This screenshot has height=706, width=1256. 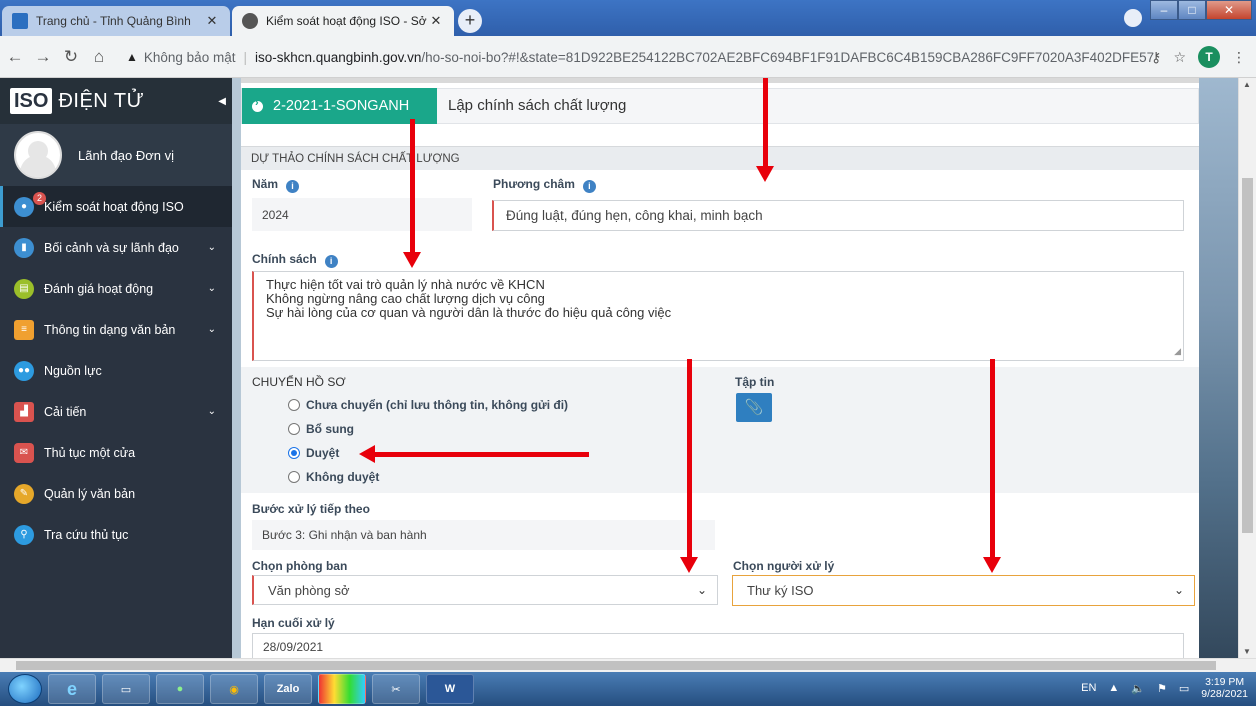 I want to click on chrome-profile-icon, so click(x=1133, y=18).